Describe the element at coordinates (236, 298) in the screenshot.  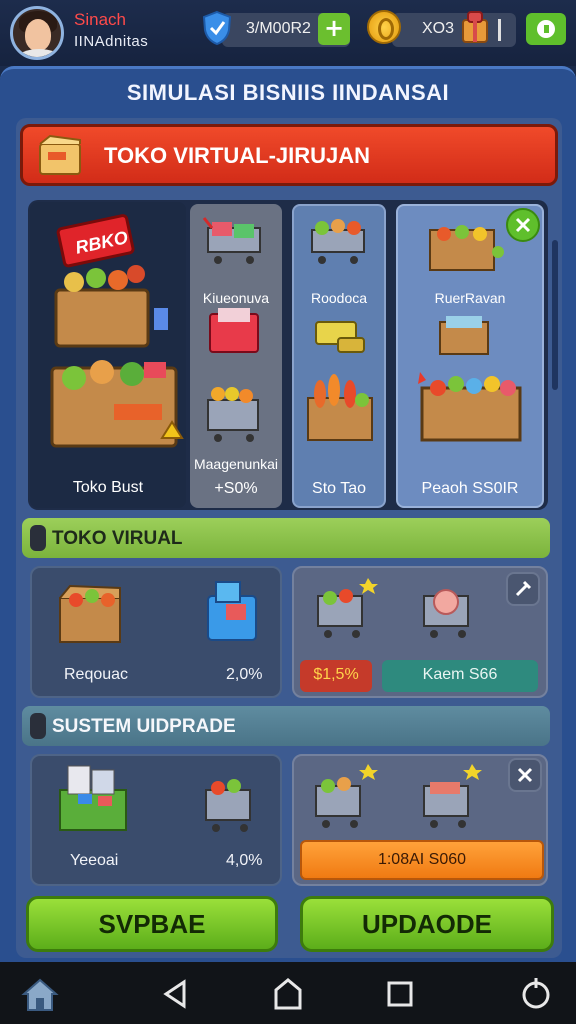
I see `column-1-label: Kiueonuva` at that location.